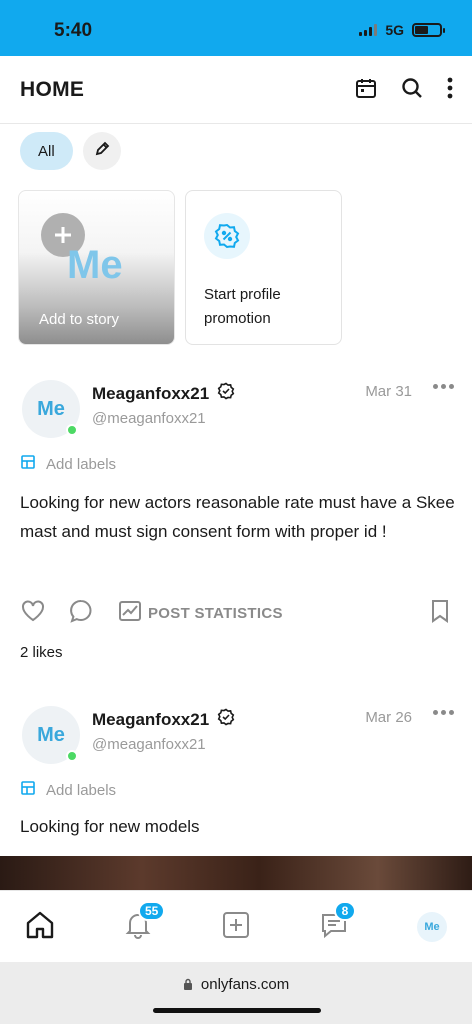 This screenshot has height=1024, width=472. What do you see at coordinates (394, 30) in the screenshot?
I see `network-label: 5G` at bounding box center [394, 30].